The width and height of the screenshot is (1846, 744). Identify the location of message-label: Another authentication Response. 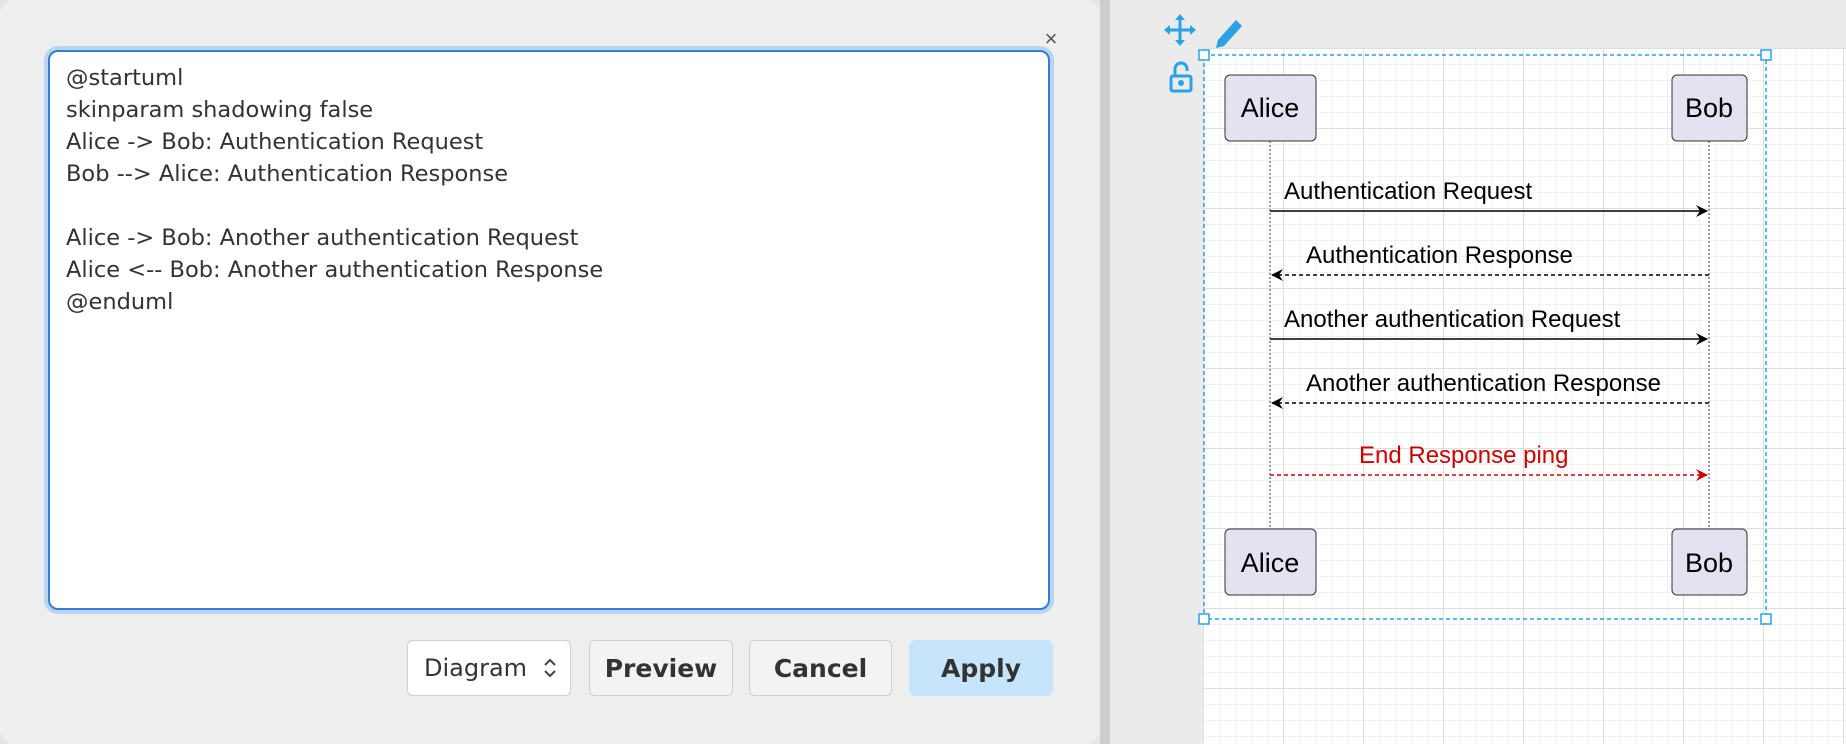
(1483, 383).